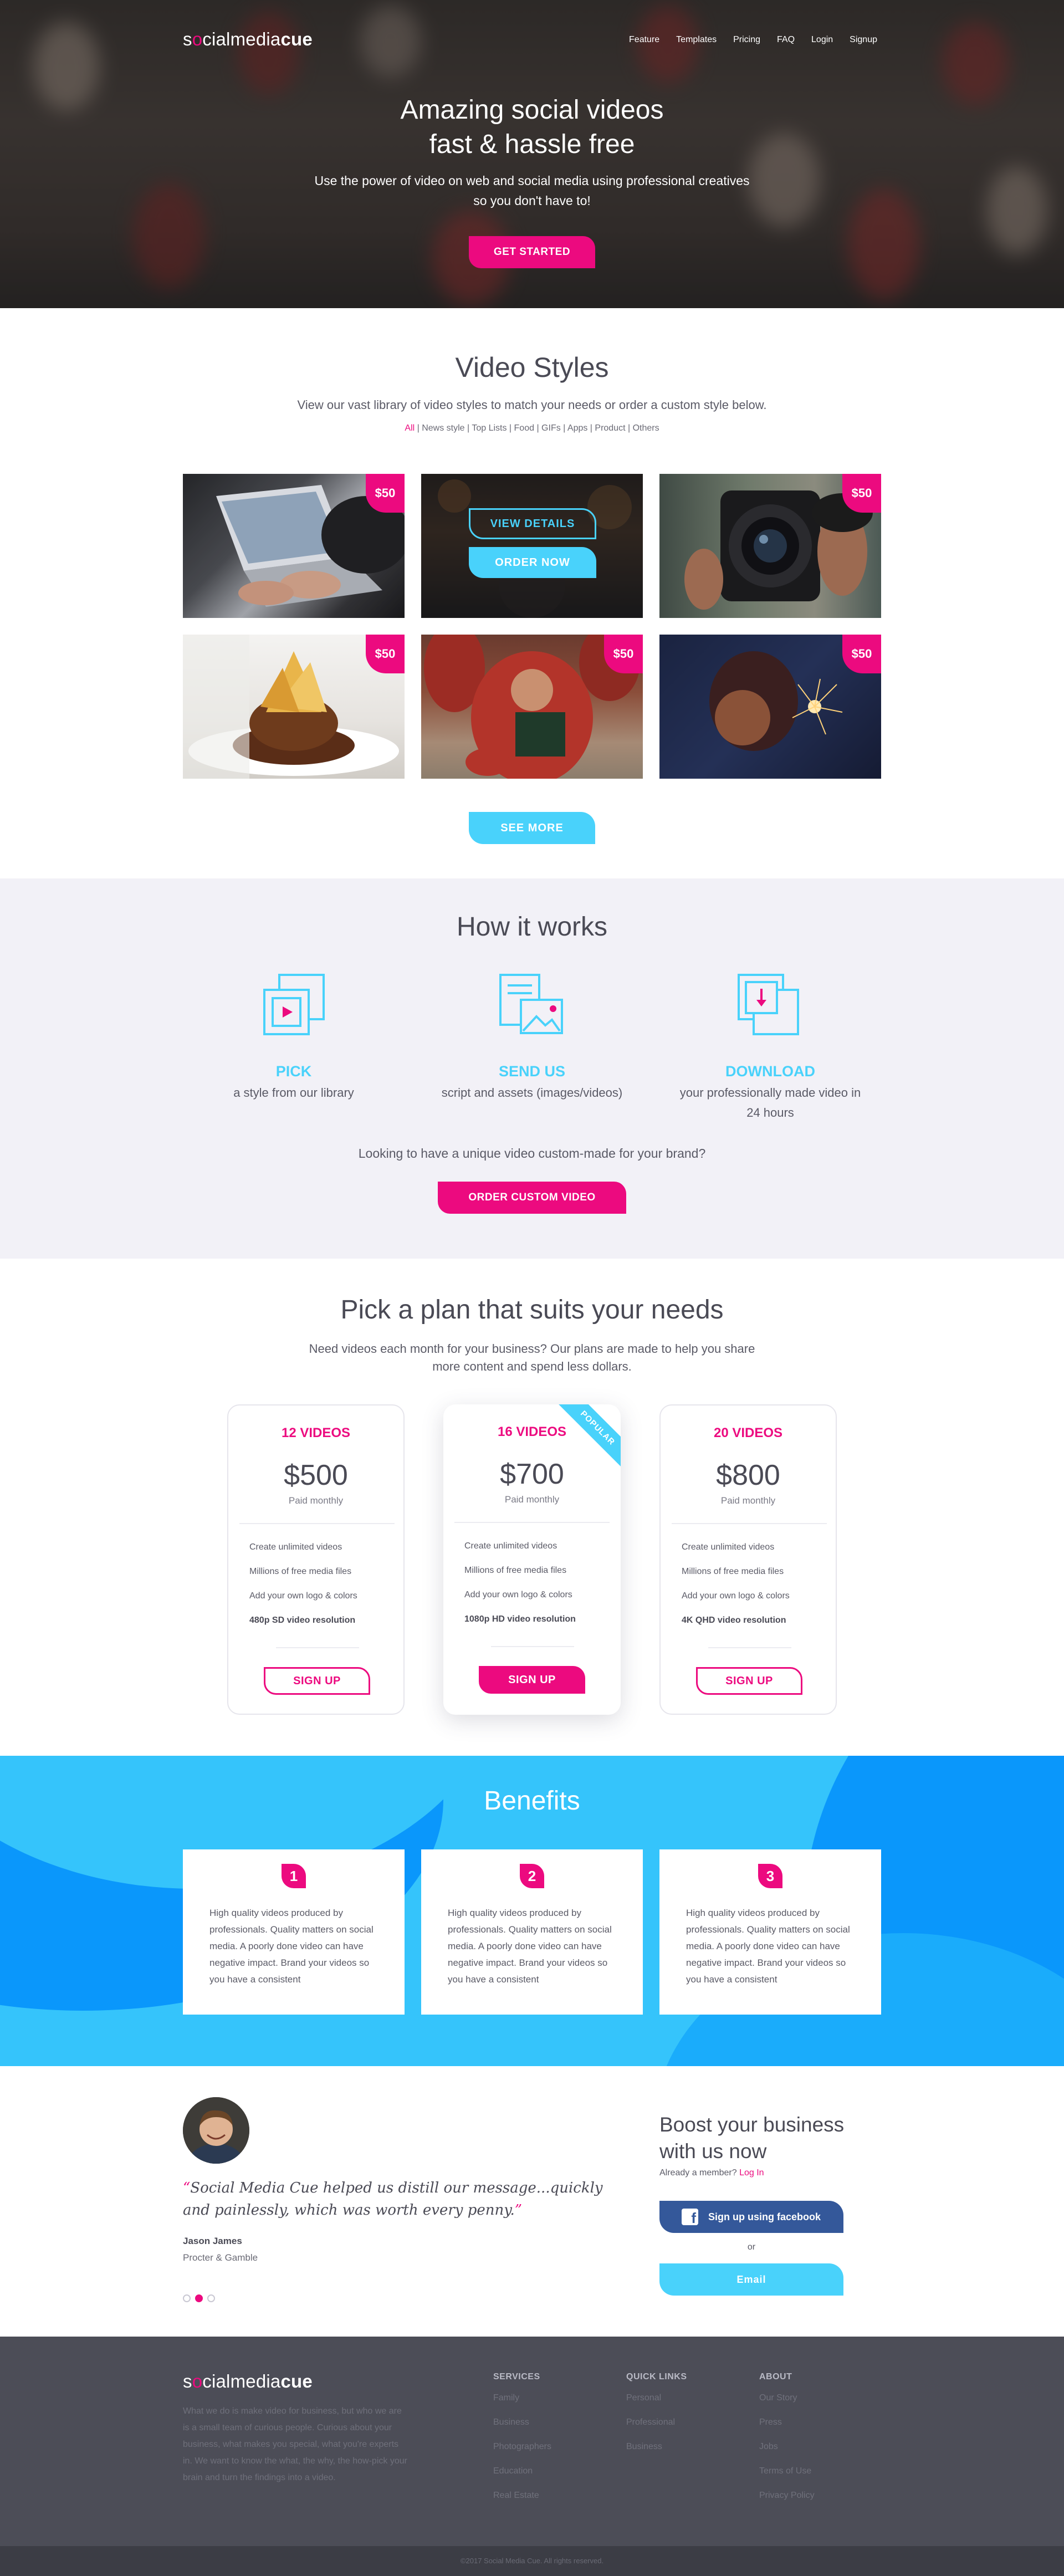  What do you see at coordinates (241, 2381) in the screenshot?
I see `logo-text: cialmedia` at bounding box center [241, 2381].